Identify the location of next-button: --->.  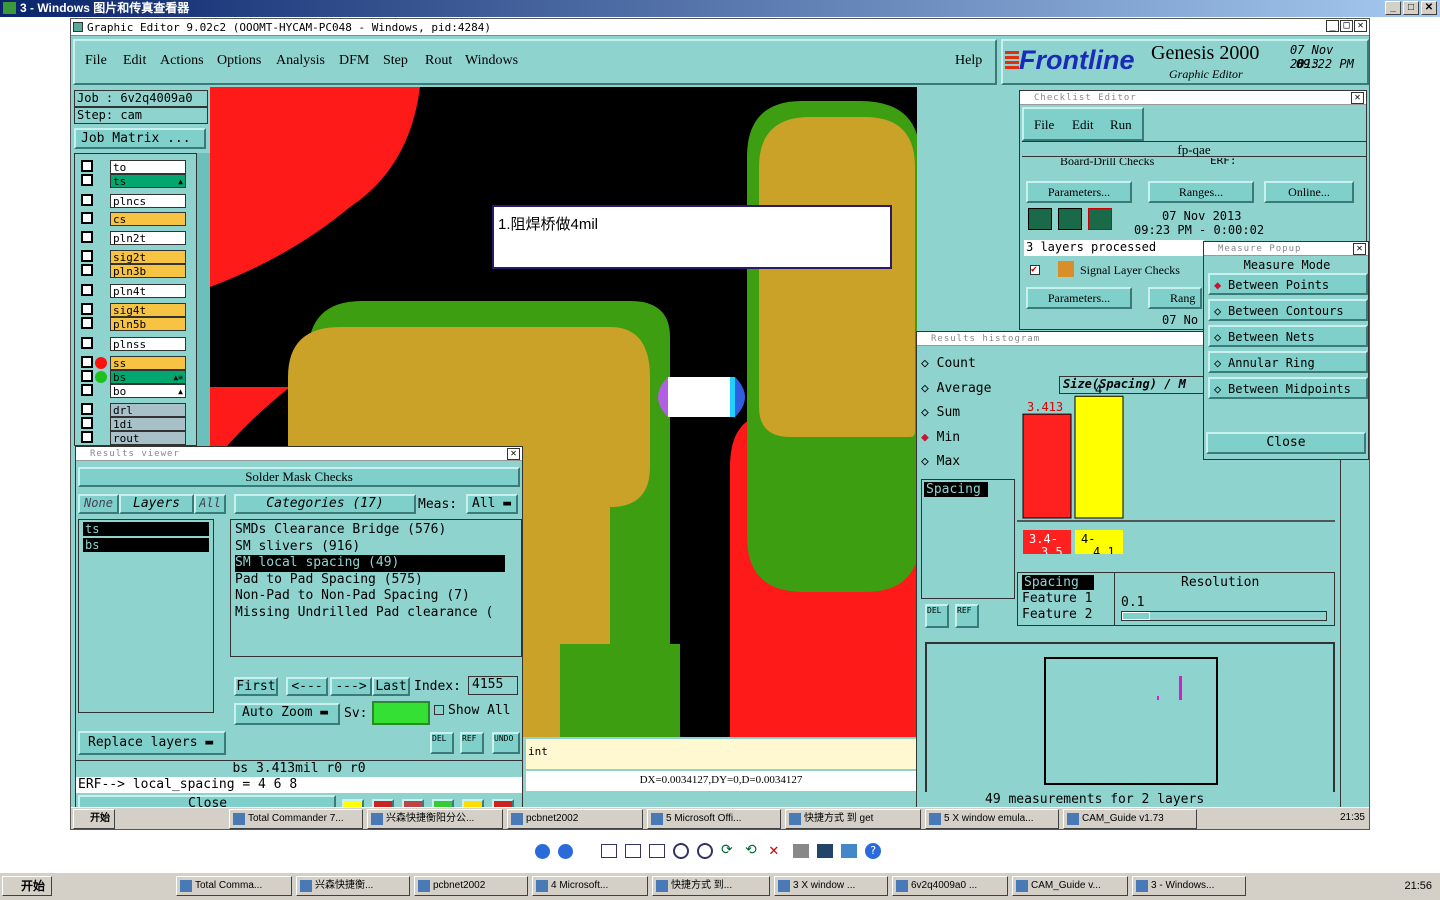
(351, 686).